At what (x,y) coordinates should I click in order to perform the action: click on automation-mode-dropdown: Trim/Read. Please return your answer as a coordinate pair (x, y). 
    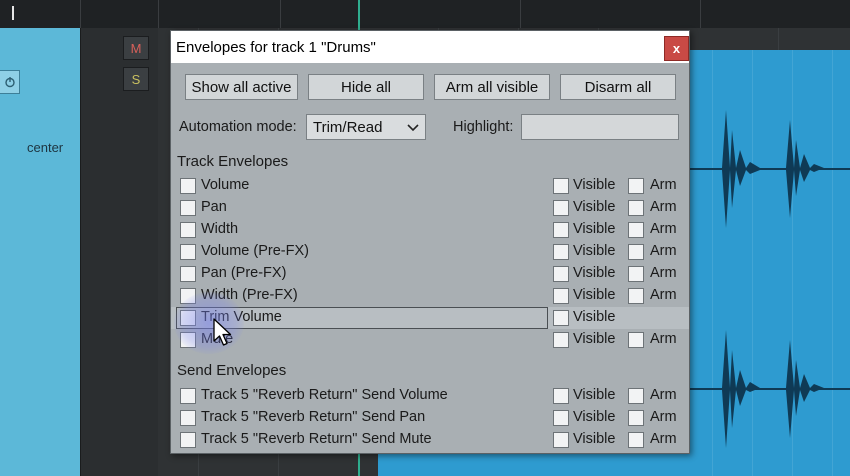
    Looking at the image, I should click on (366, 127).